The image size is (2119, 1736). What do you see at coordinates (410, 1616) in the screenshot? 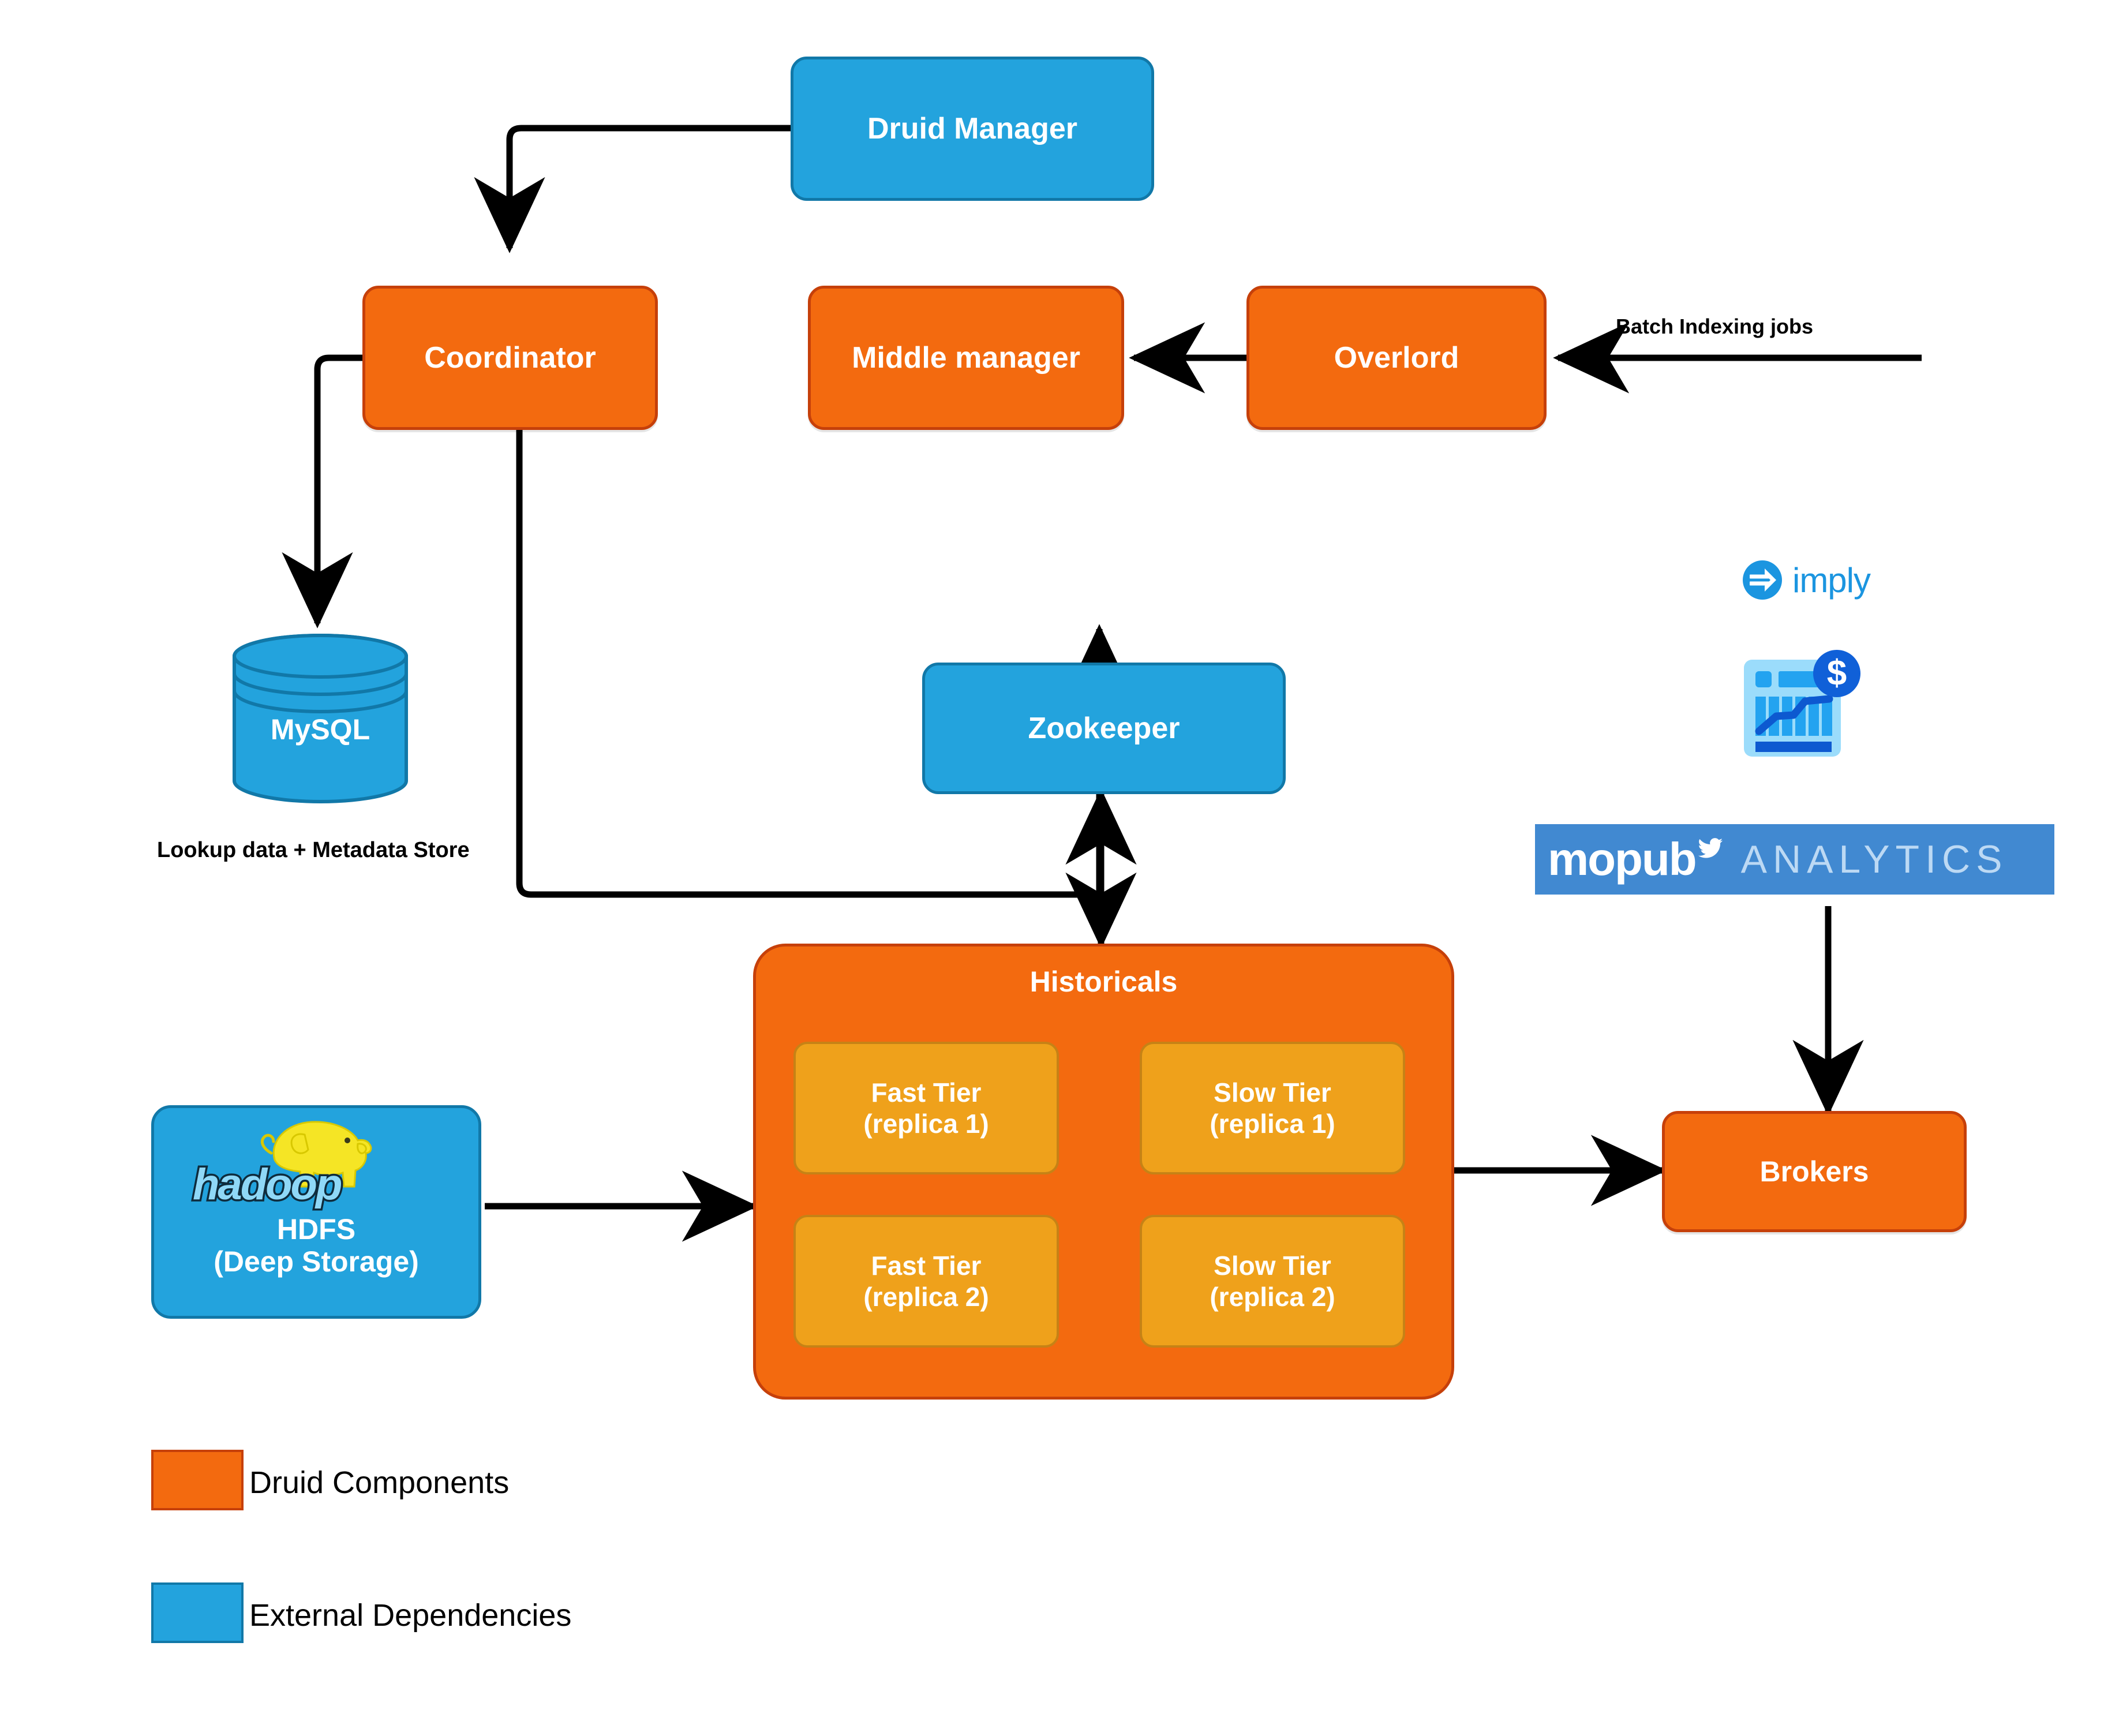
I see `legend-label-external: External Dependencies` at bounding box center [410, 1616].